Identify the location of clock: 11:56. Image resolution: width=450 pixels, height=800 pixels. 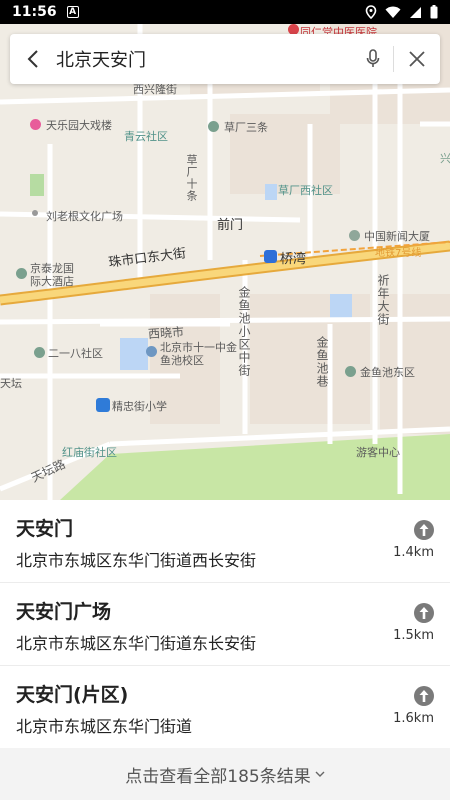
(34, 12).